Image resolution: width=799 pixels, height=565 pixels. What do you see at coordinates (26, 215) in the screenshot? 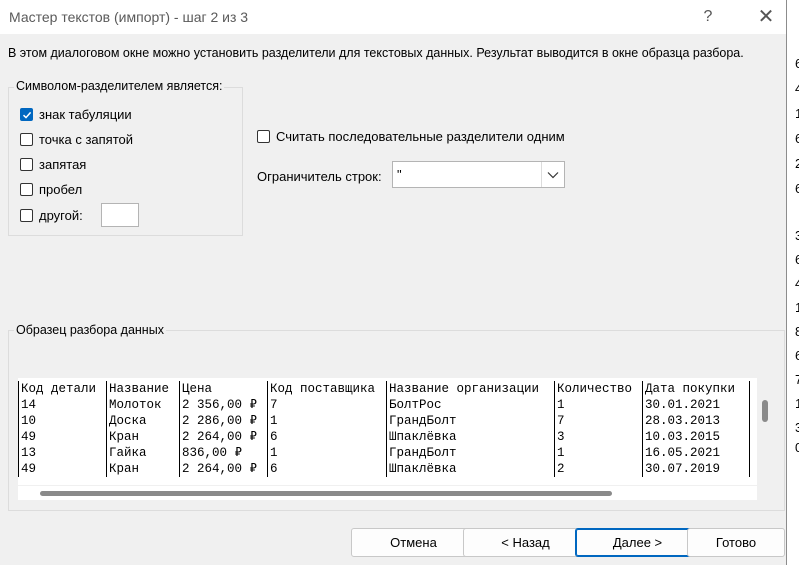
I see `other-checkbox` at bounding box center [26, 215].